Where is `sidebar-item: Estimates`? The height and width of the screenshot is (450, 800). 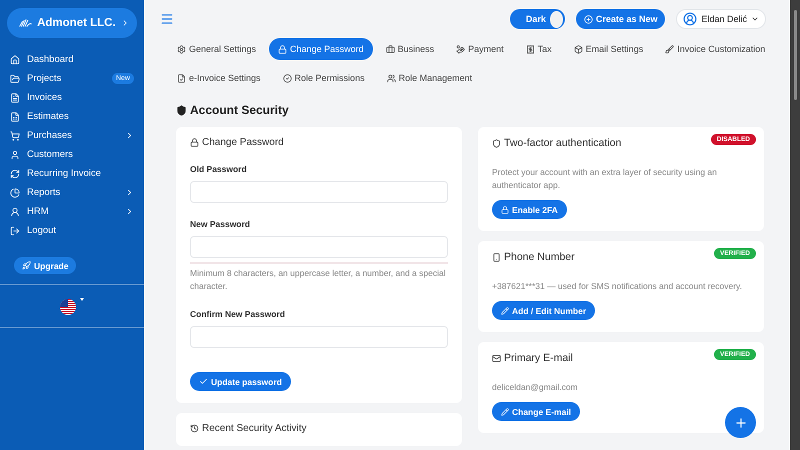
sidebar-item: Estimates is located at coordinates (72, 116).